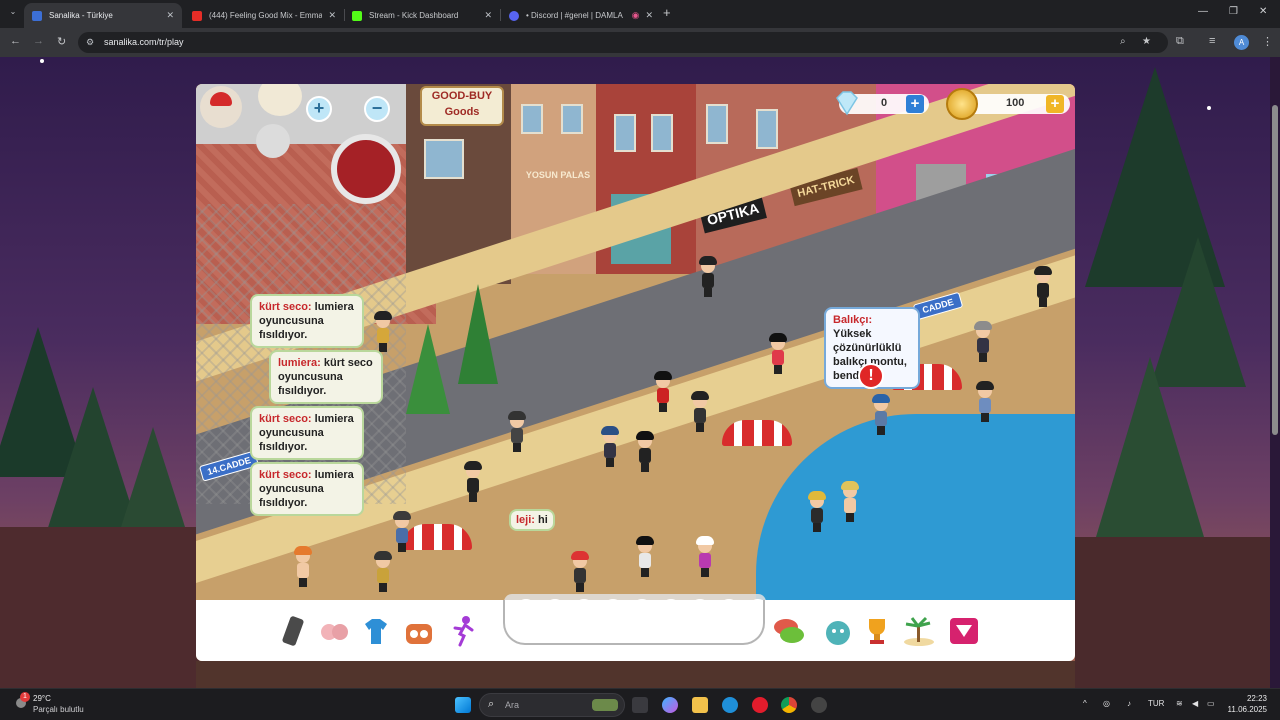  What do you see at coordinates (634, 622) in the screenshot?
I see `chat-input` at bounding box center [634, 622].